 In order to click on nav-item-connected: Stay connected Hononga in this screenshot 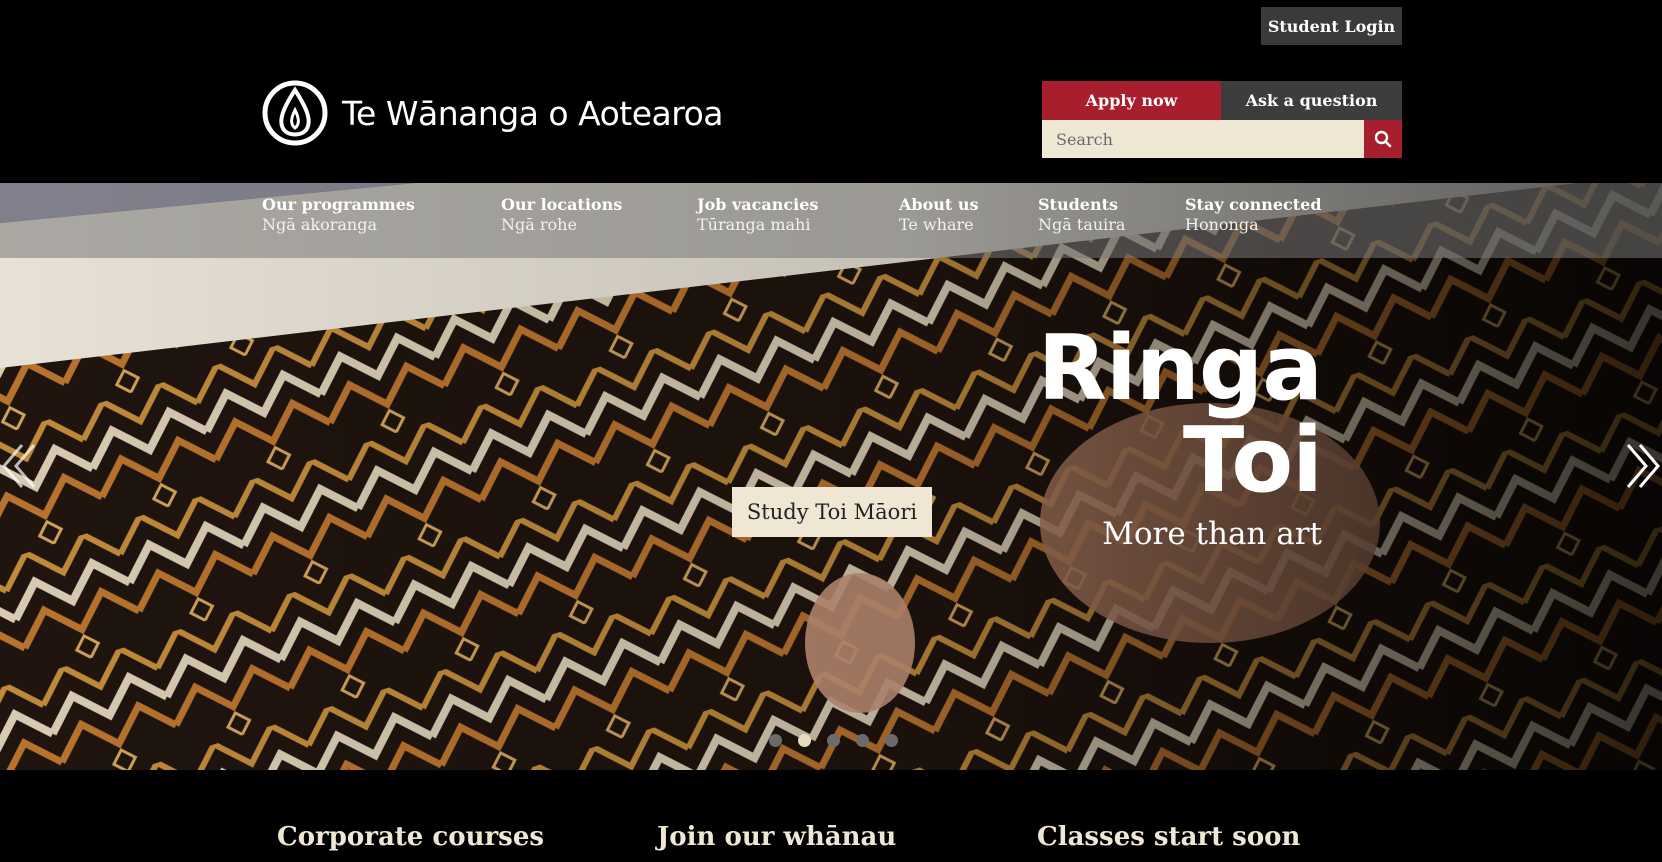, I will do `click(1253, 215)`.